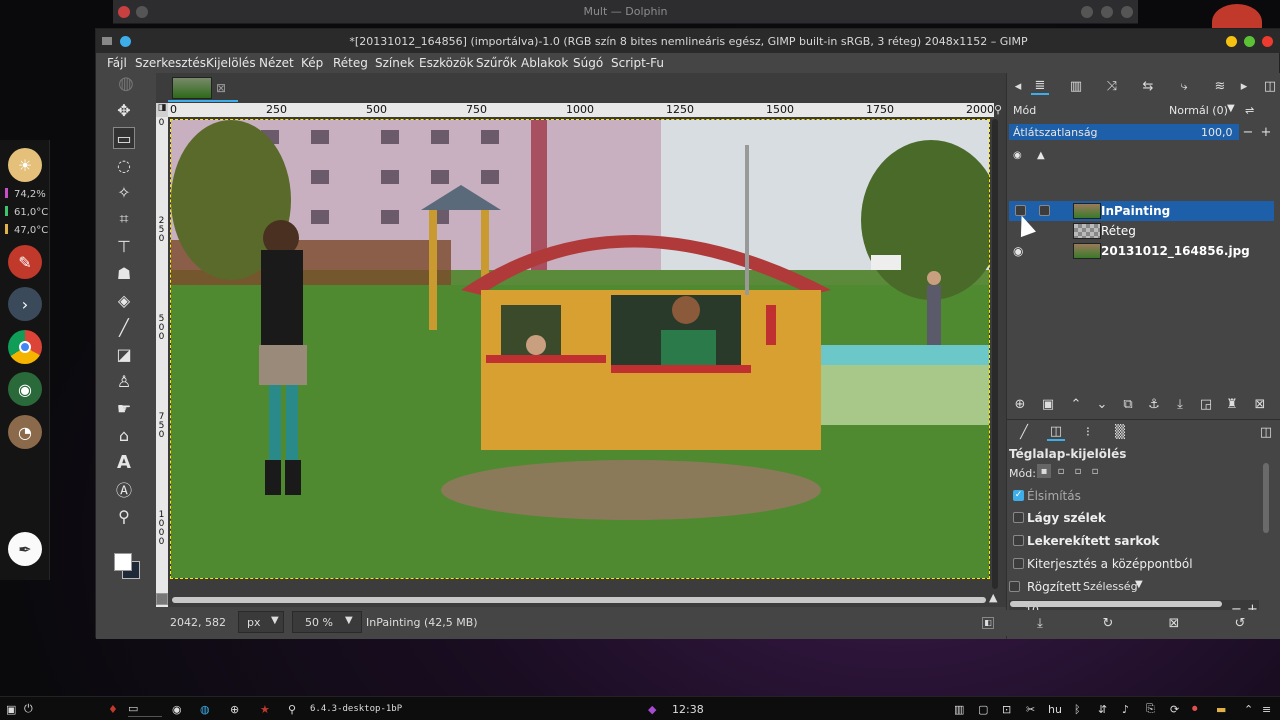 The height and width of the screenshot is (720, 1280). Describe the element at coordinates (1076, 86) in the screenshot. I see `channels-tab-icon: ▥` at that location.